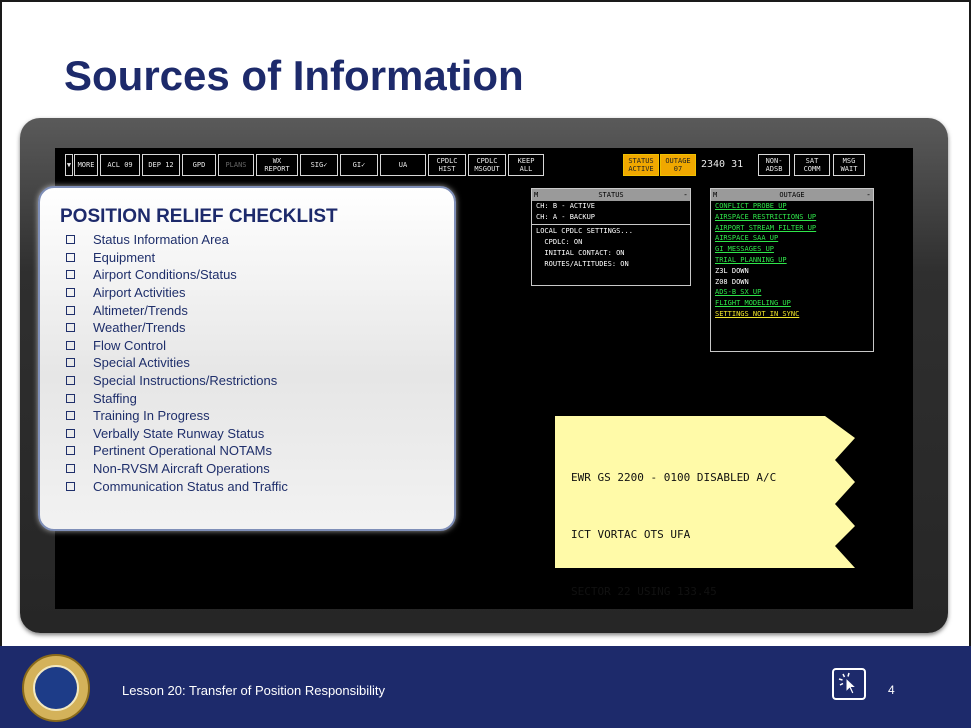  I want to click on toolbar-wx-report-button: WX REPORT, so click(277, 165).